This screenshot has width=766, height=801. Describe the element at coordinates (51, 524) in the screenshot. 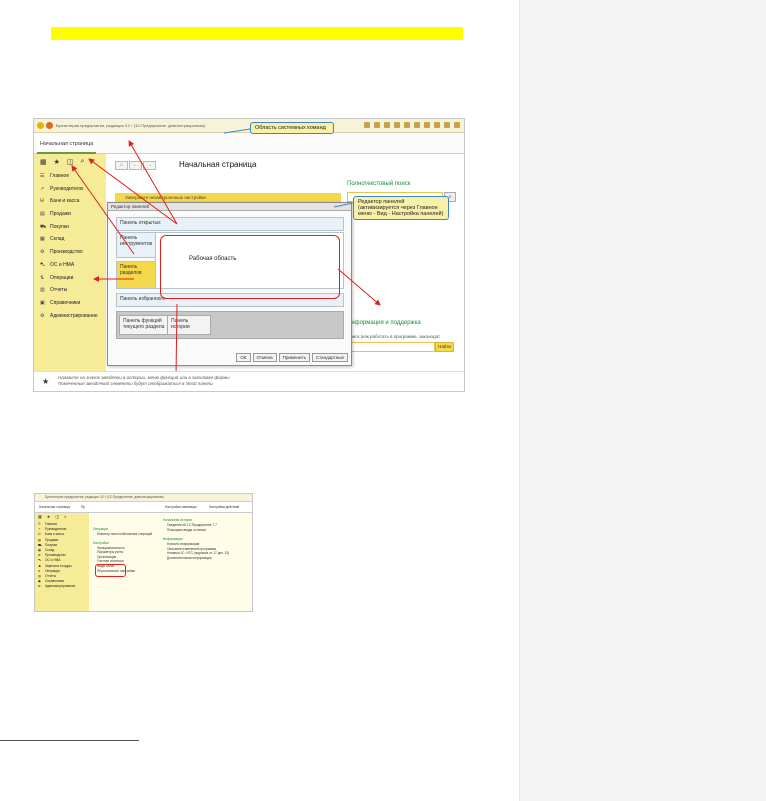

I see `sidebar-item-label: Главное` at that location.